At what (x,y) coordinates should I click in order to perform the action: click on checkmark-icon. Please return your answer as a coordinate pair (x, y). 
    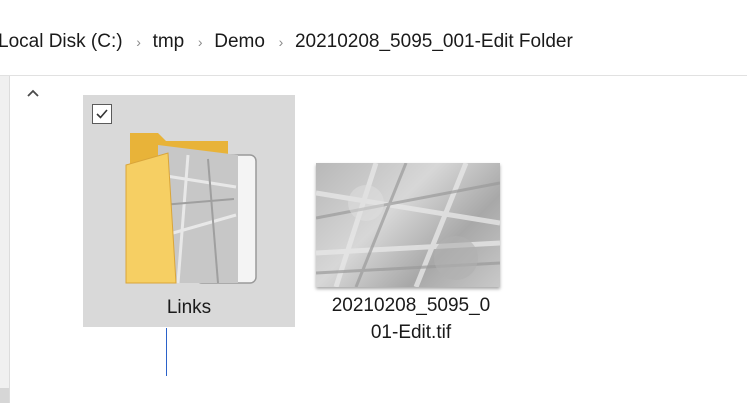
    Looking at the image, I should click on (102, 114).